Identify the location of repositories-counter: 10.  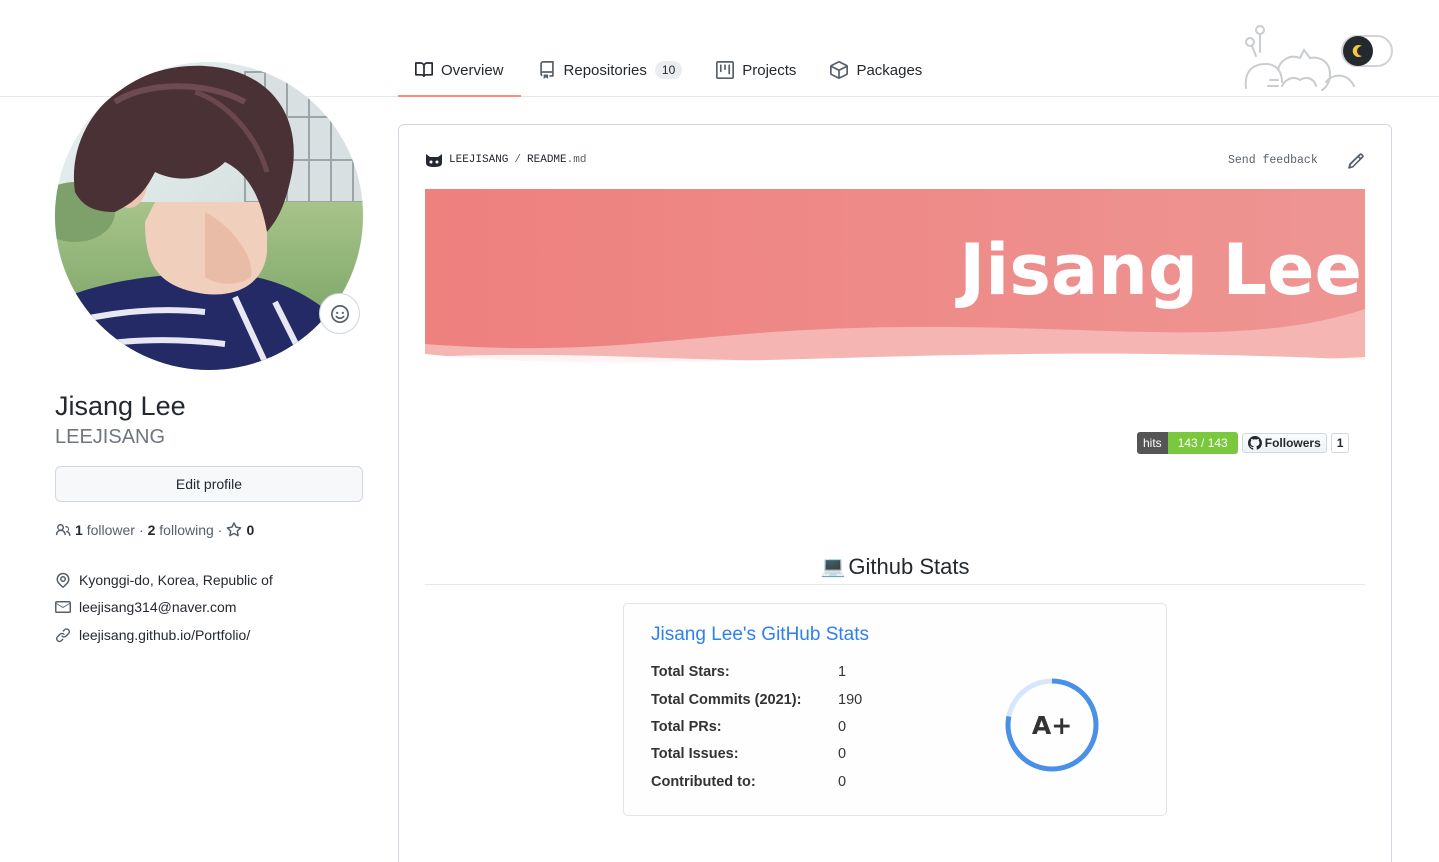
(668, 70).